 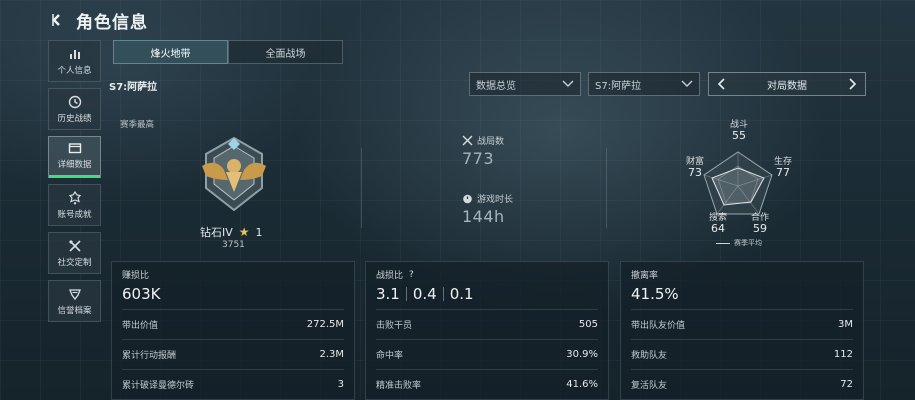 I want to click on mode-tabs: 烽火地带 全面战场, so click(x=228, y=52).